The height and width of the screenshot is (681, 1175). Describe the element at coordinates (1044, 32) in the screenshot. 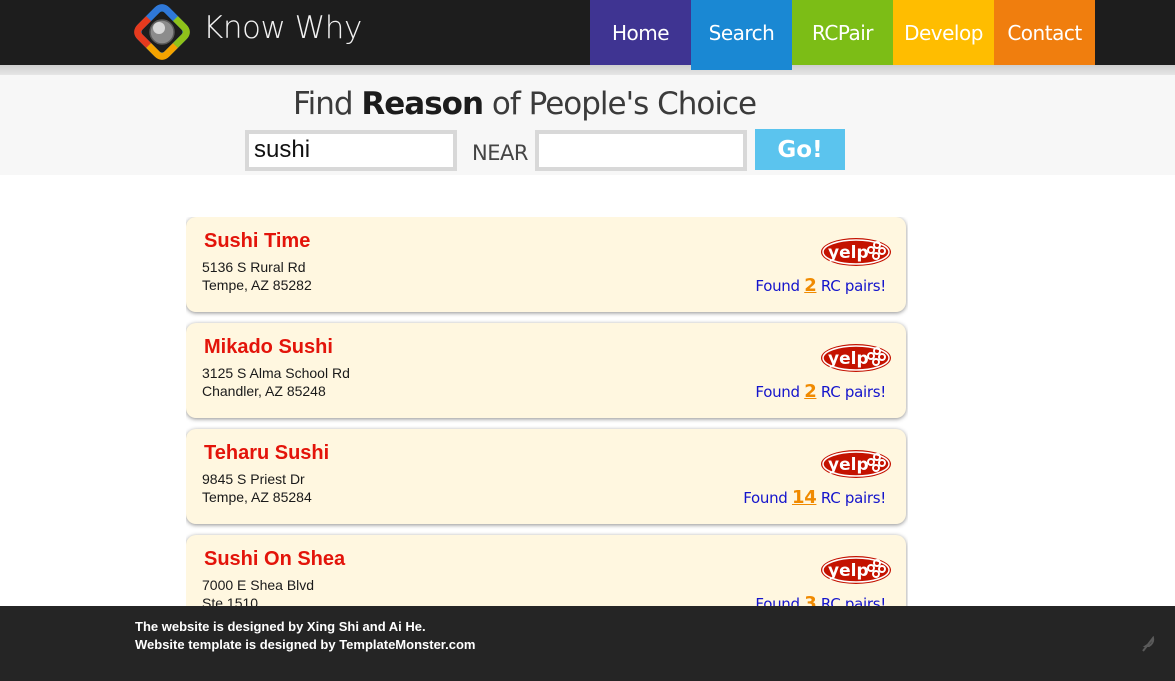

I see `nav-contact: Contact` at that location.